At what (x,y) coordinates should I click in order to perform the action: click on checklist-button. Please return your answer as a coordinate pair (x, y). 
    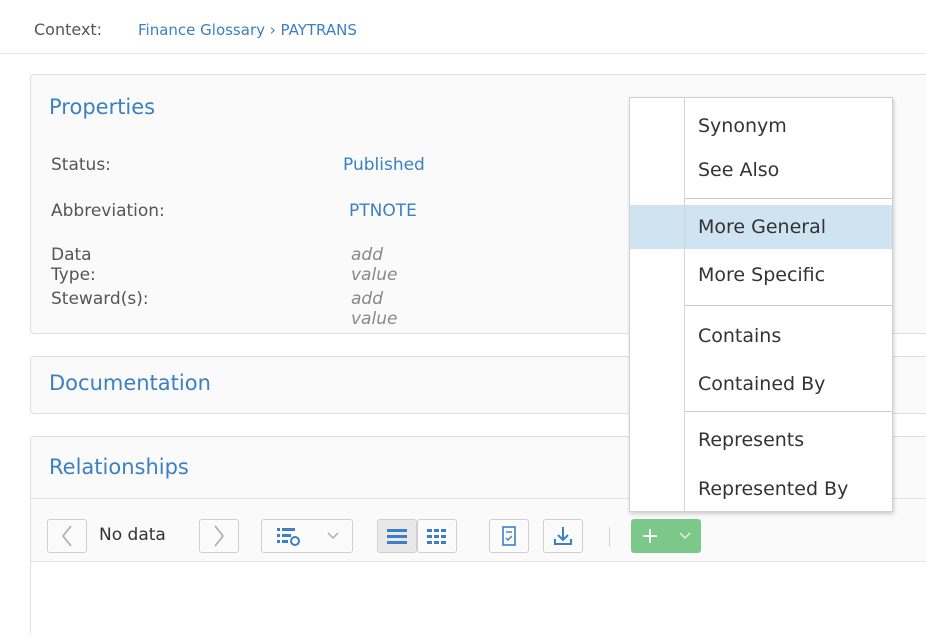
    Looking at the image, I should click on (509, 536).